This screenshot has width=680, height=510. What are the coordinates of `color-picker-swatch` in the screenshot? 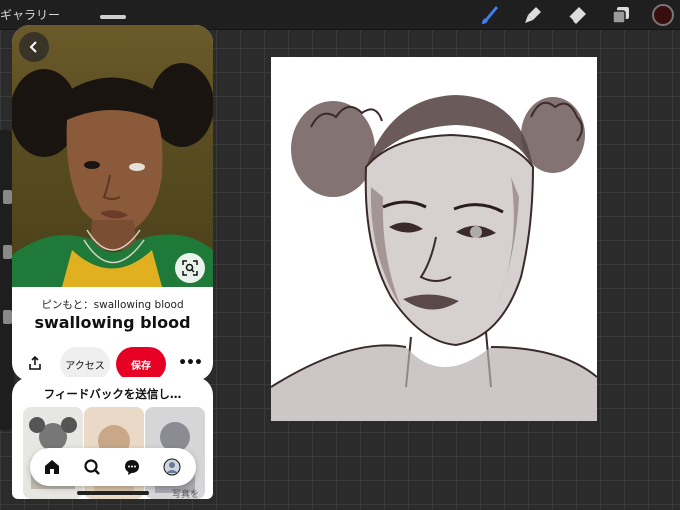 It's located at (663, 15).